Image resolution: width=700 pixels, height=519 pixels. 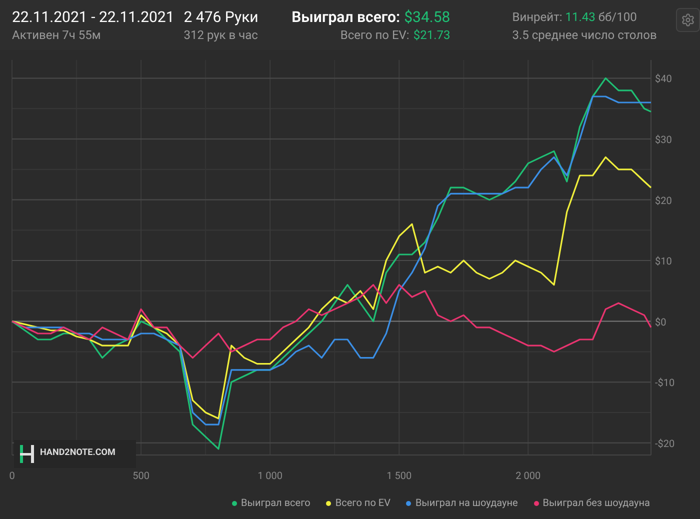 I want to click on active-time: Активен 7ч 55м, so click(x=57, y=35).